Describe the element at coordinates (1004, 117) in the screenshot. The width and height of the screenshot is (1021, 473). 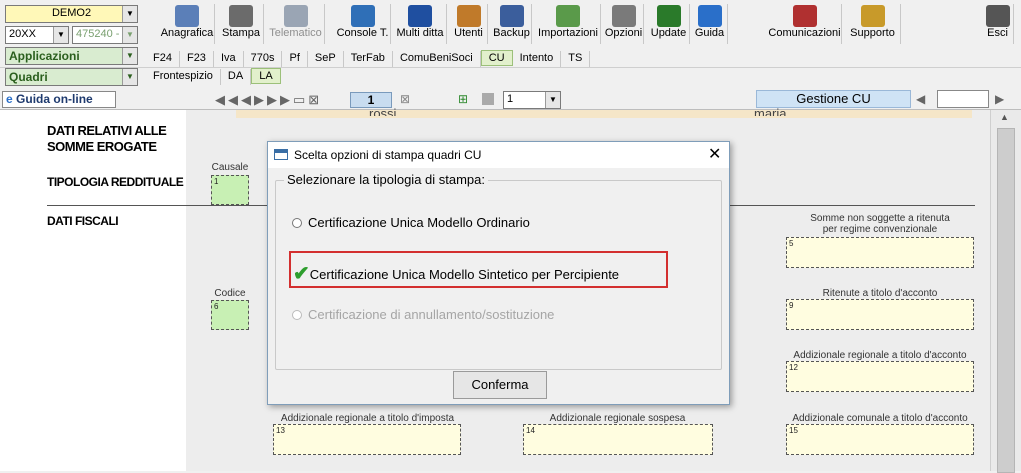
I see `scroll-up-icon: ▲` at that location.